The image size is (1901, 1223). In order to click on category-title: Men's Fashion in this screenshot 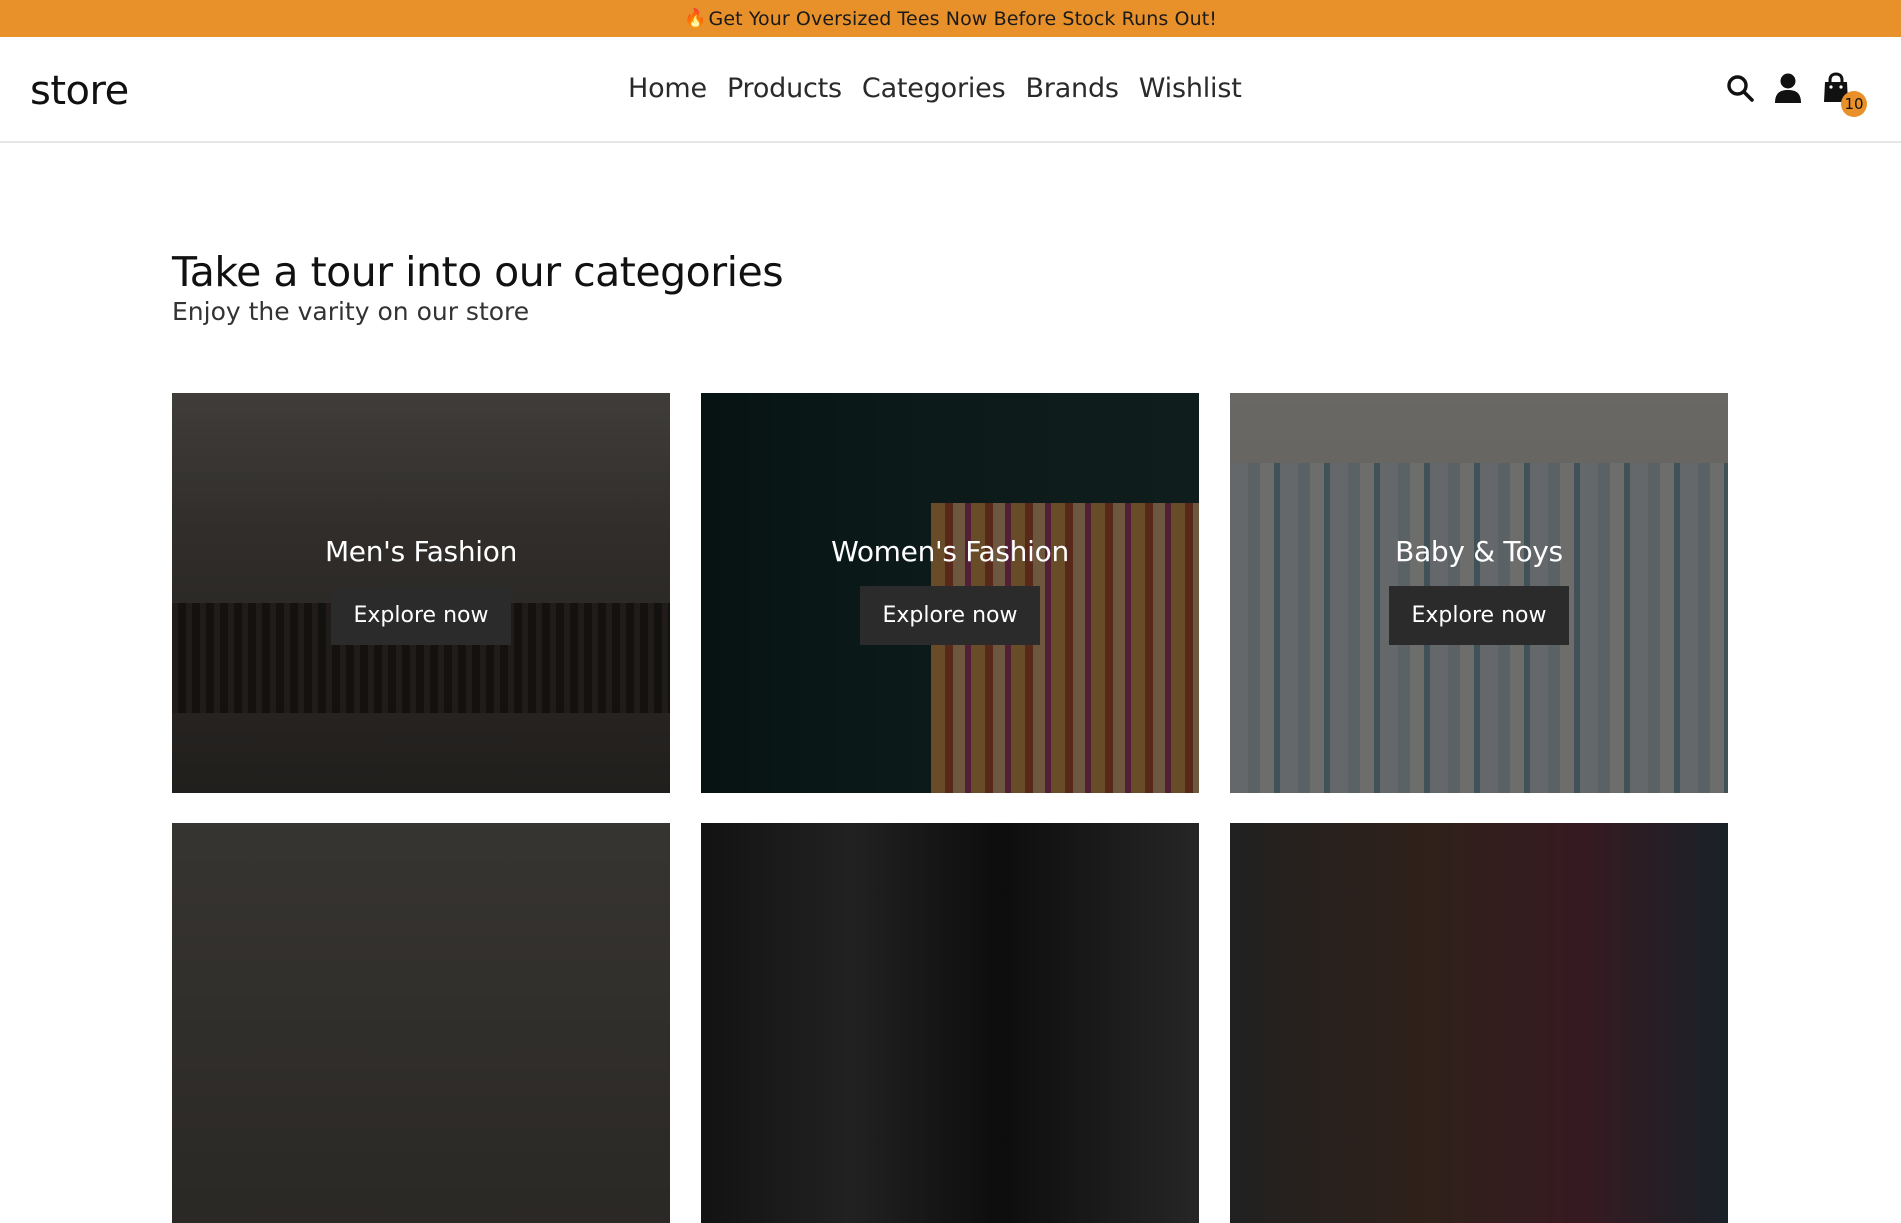, I will do `click(421, 551)`.